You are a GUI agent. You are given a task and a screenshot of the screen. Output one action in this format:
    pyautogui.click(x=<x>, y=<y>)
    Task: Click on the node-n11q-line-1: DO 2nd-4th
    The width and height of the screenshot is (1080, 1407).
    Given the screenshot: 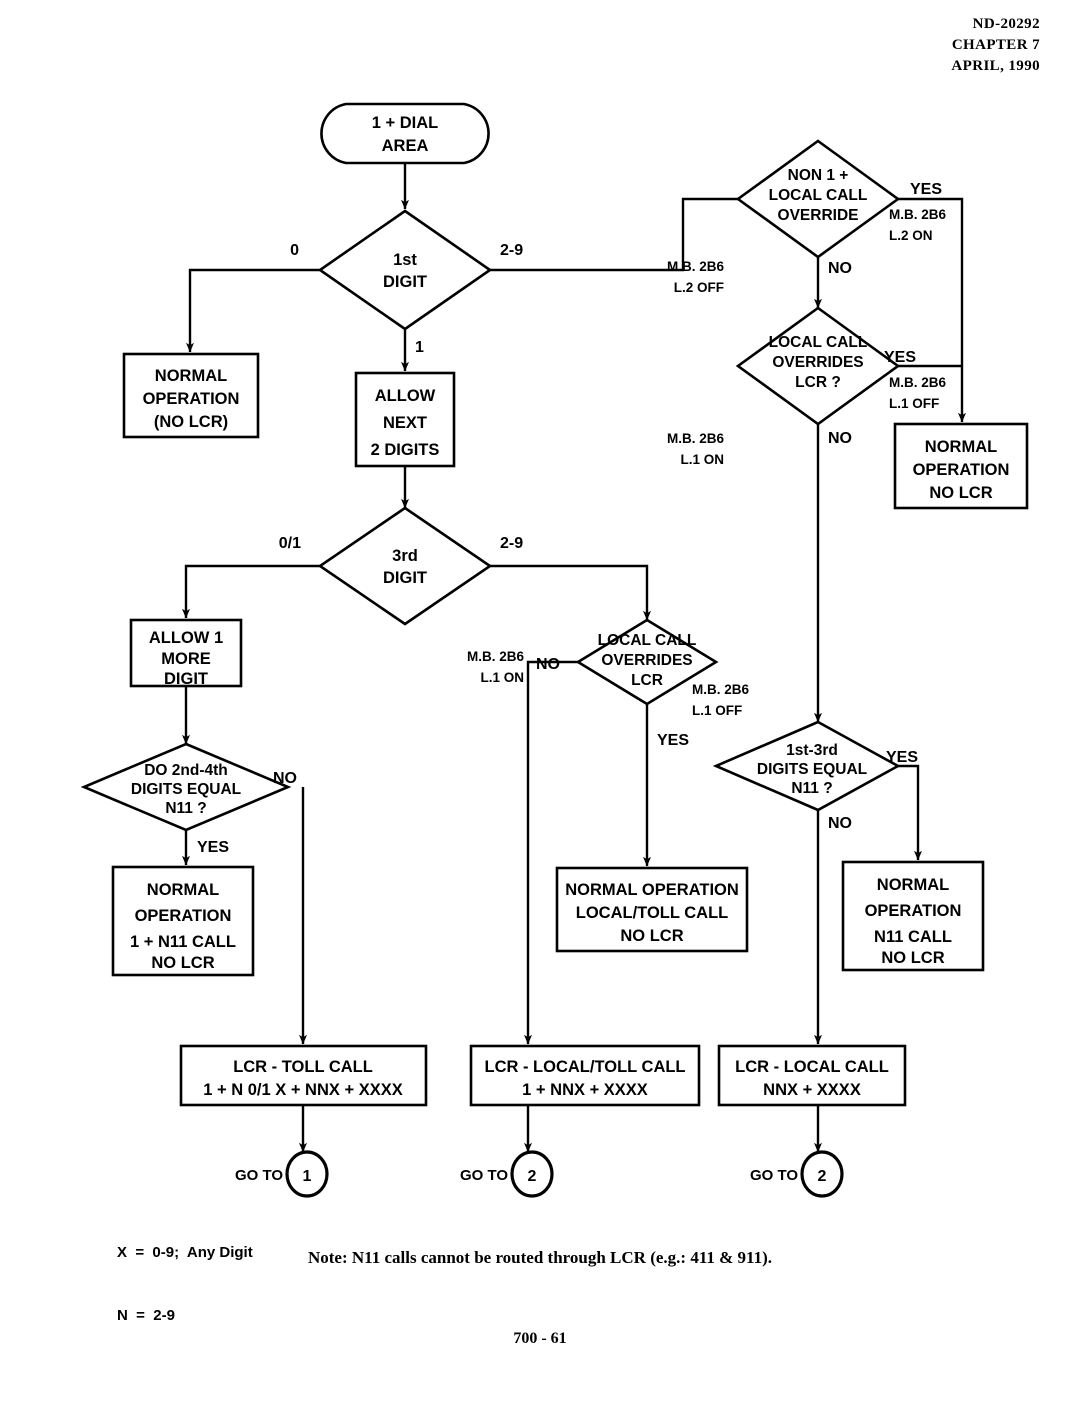 What is the action you would take?
    pyautogui.click(x=186, y=770)
    